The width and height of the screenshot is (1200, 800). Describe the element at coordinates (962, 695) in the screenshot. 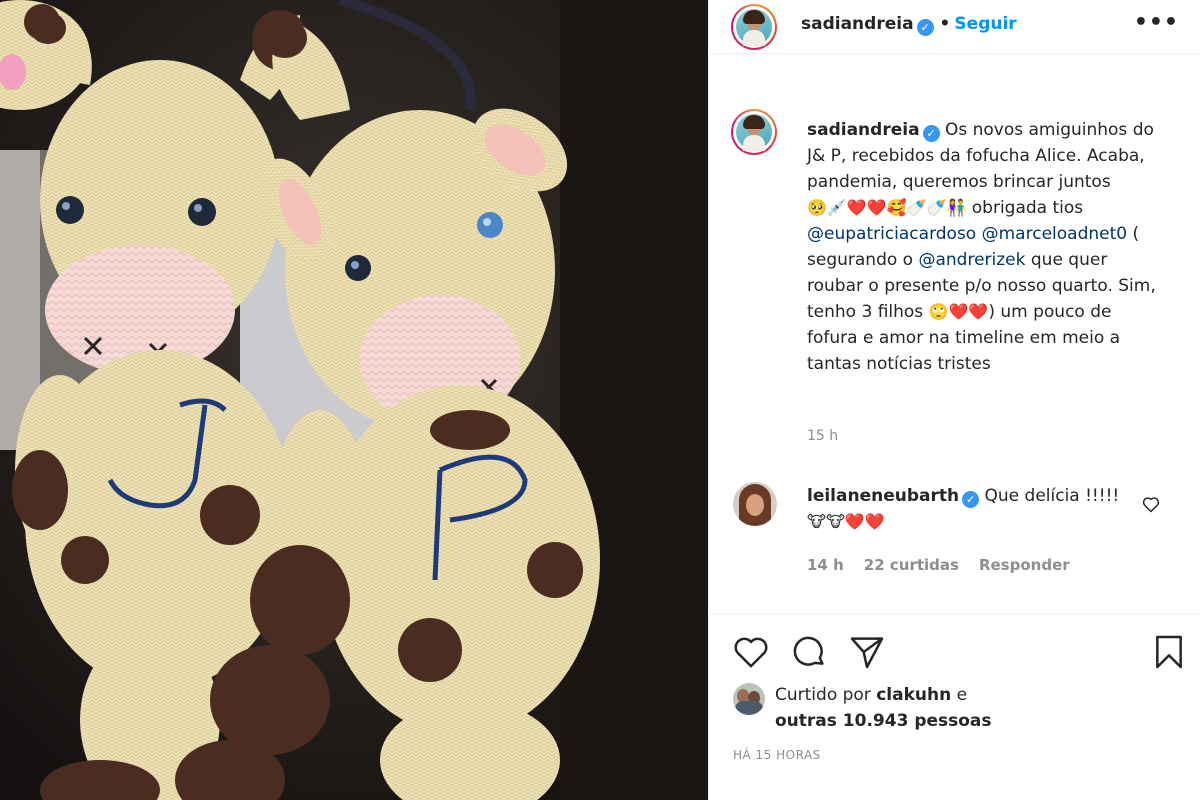

I see `liked-conj: e` at that location.